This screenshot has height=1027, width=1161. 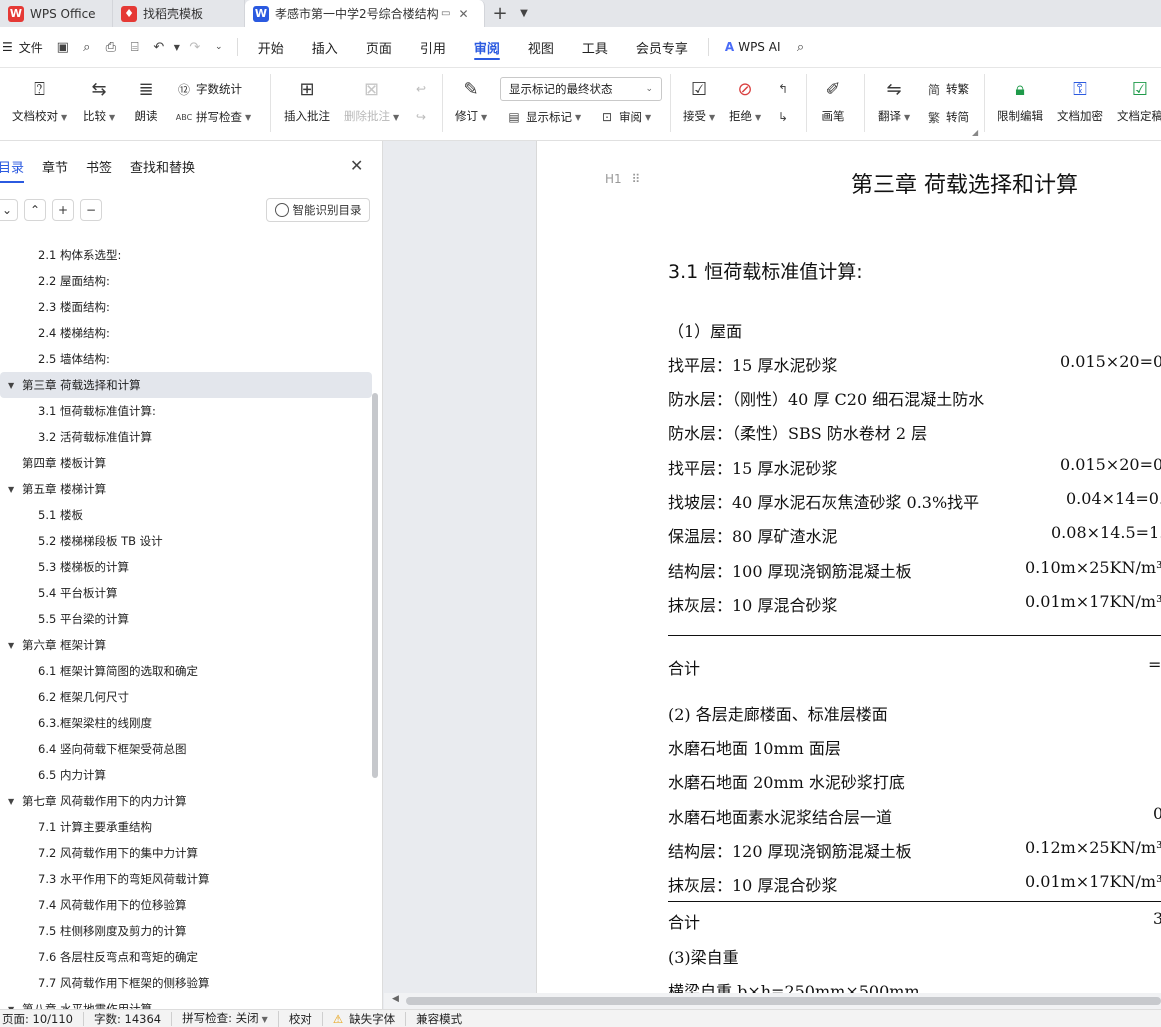 What do you see at coordinates (186, 307) in the screenshot?
I see `toc-item: 2.3 楼面结构:` at bounding box center [186, 307].